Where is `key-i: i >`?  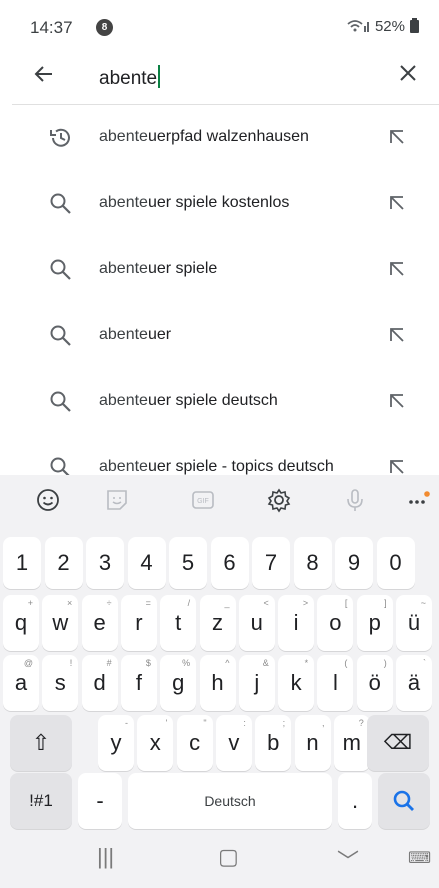
key-i: i > is located at coordinates (296, 623).